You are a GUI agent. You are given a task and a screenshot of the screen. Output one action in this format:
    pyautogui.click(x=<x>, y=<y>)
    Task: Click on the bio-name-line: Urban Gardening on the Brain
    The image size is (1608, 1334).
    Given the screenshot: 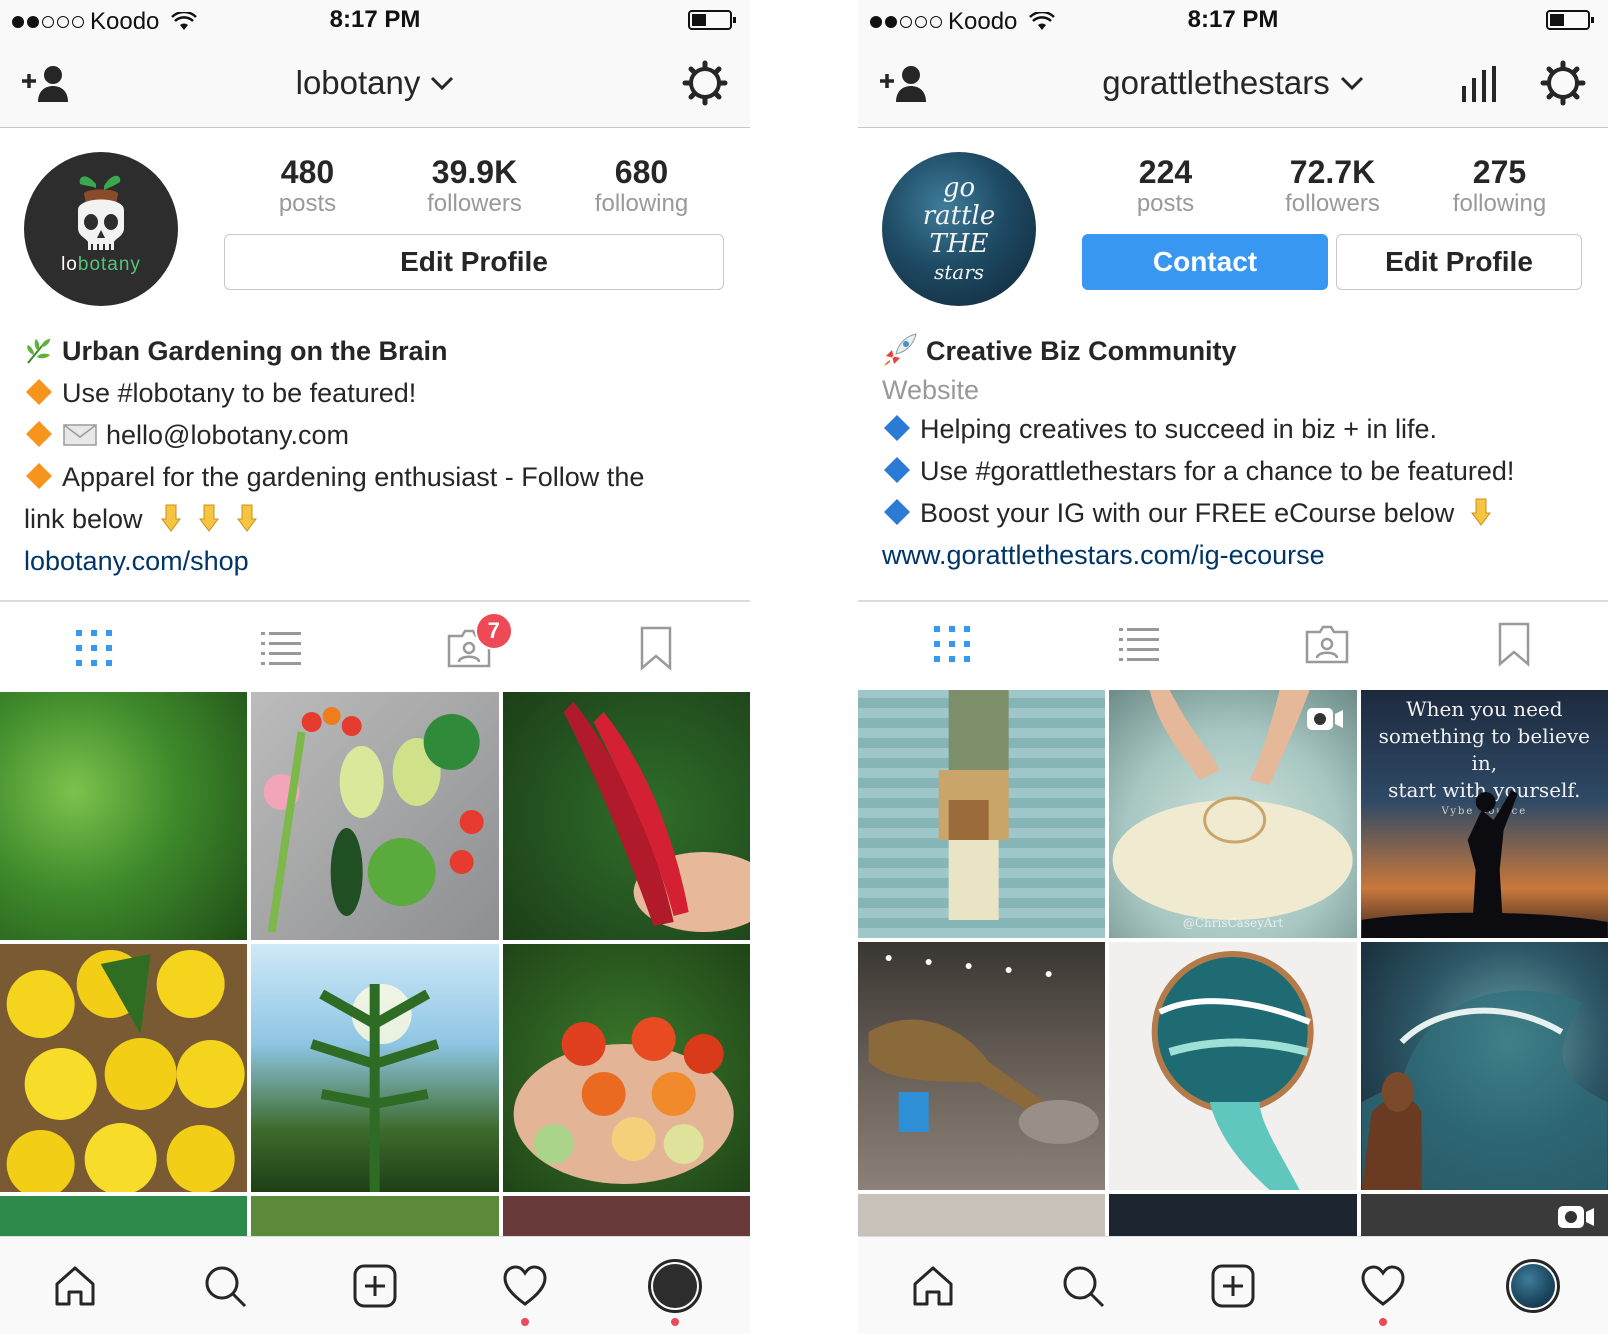 What is the action you would take?
    pyautogui.click(x=375, y=351)
    